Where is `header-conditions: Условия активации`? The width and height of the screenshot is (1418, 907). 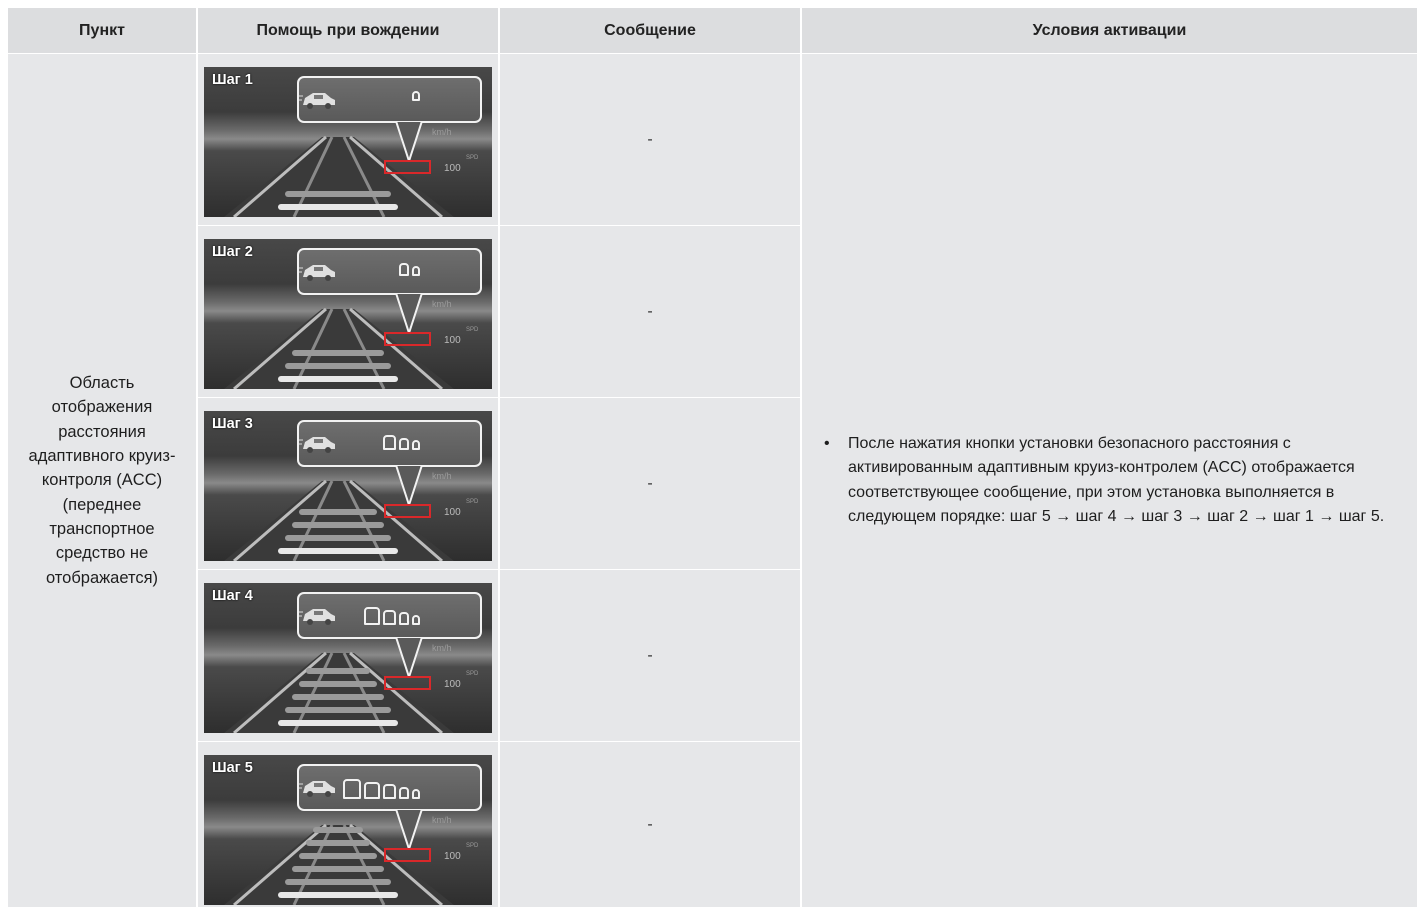
header-conditions: Условия активации is located at coordinates (1109, 30).